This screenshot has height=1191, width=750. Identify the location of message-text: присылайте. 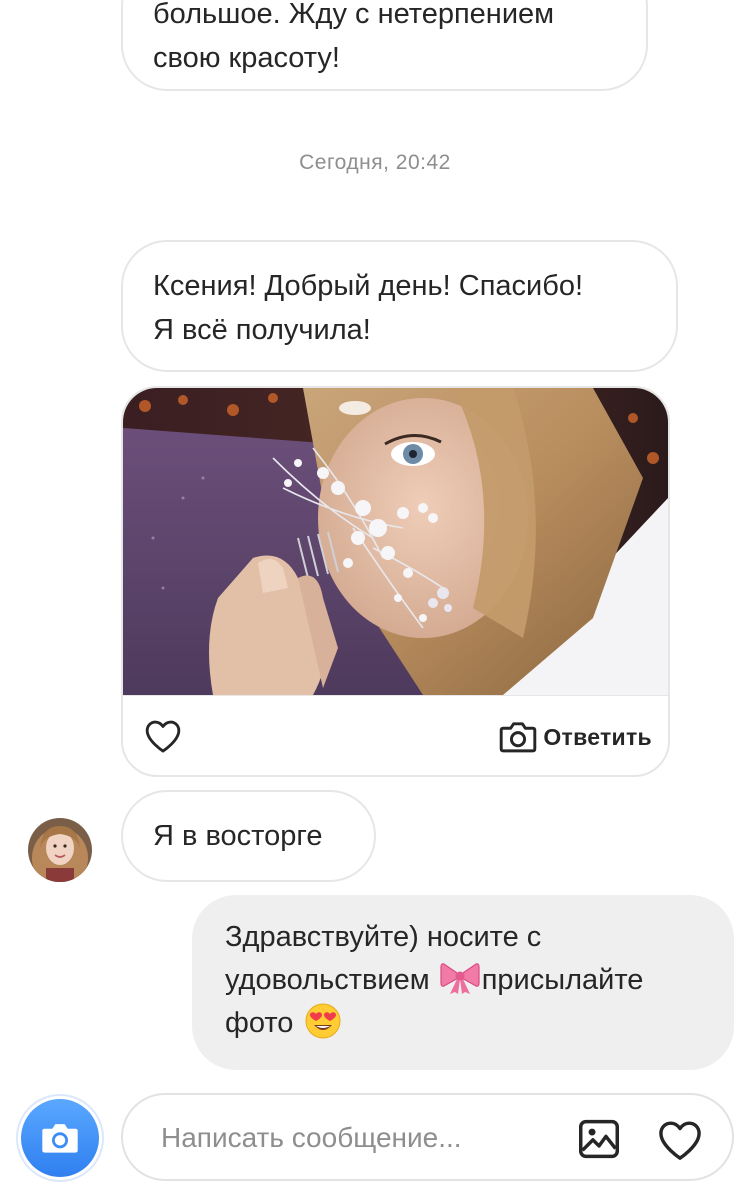
(562, 980).